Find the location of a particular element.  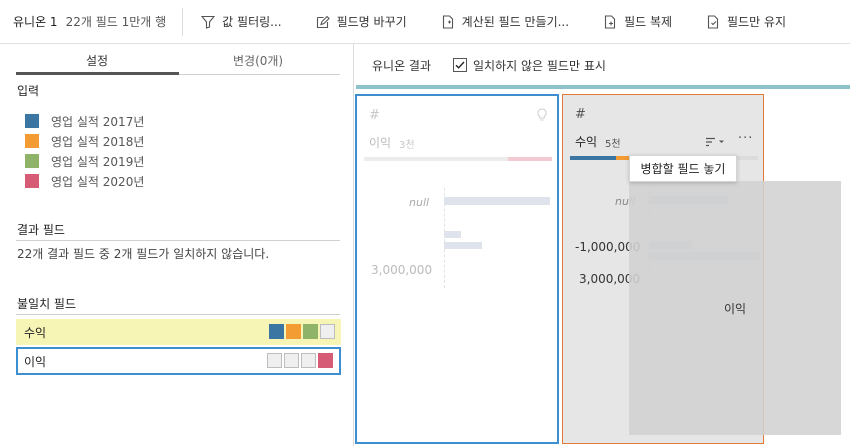

result-summary: 22개 결과 필드 중 2개 필드가 일치하지 않습니다. is located at coordinates (143, 254).